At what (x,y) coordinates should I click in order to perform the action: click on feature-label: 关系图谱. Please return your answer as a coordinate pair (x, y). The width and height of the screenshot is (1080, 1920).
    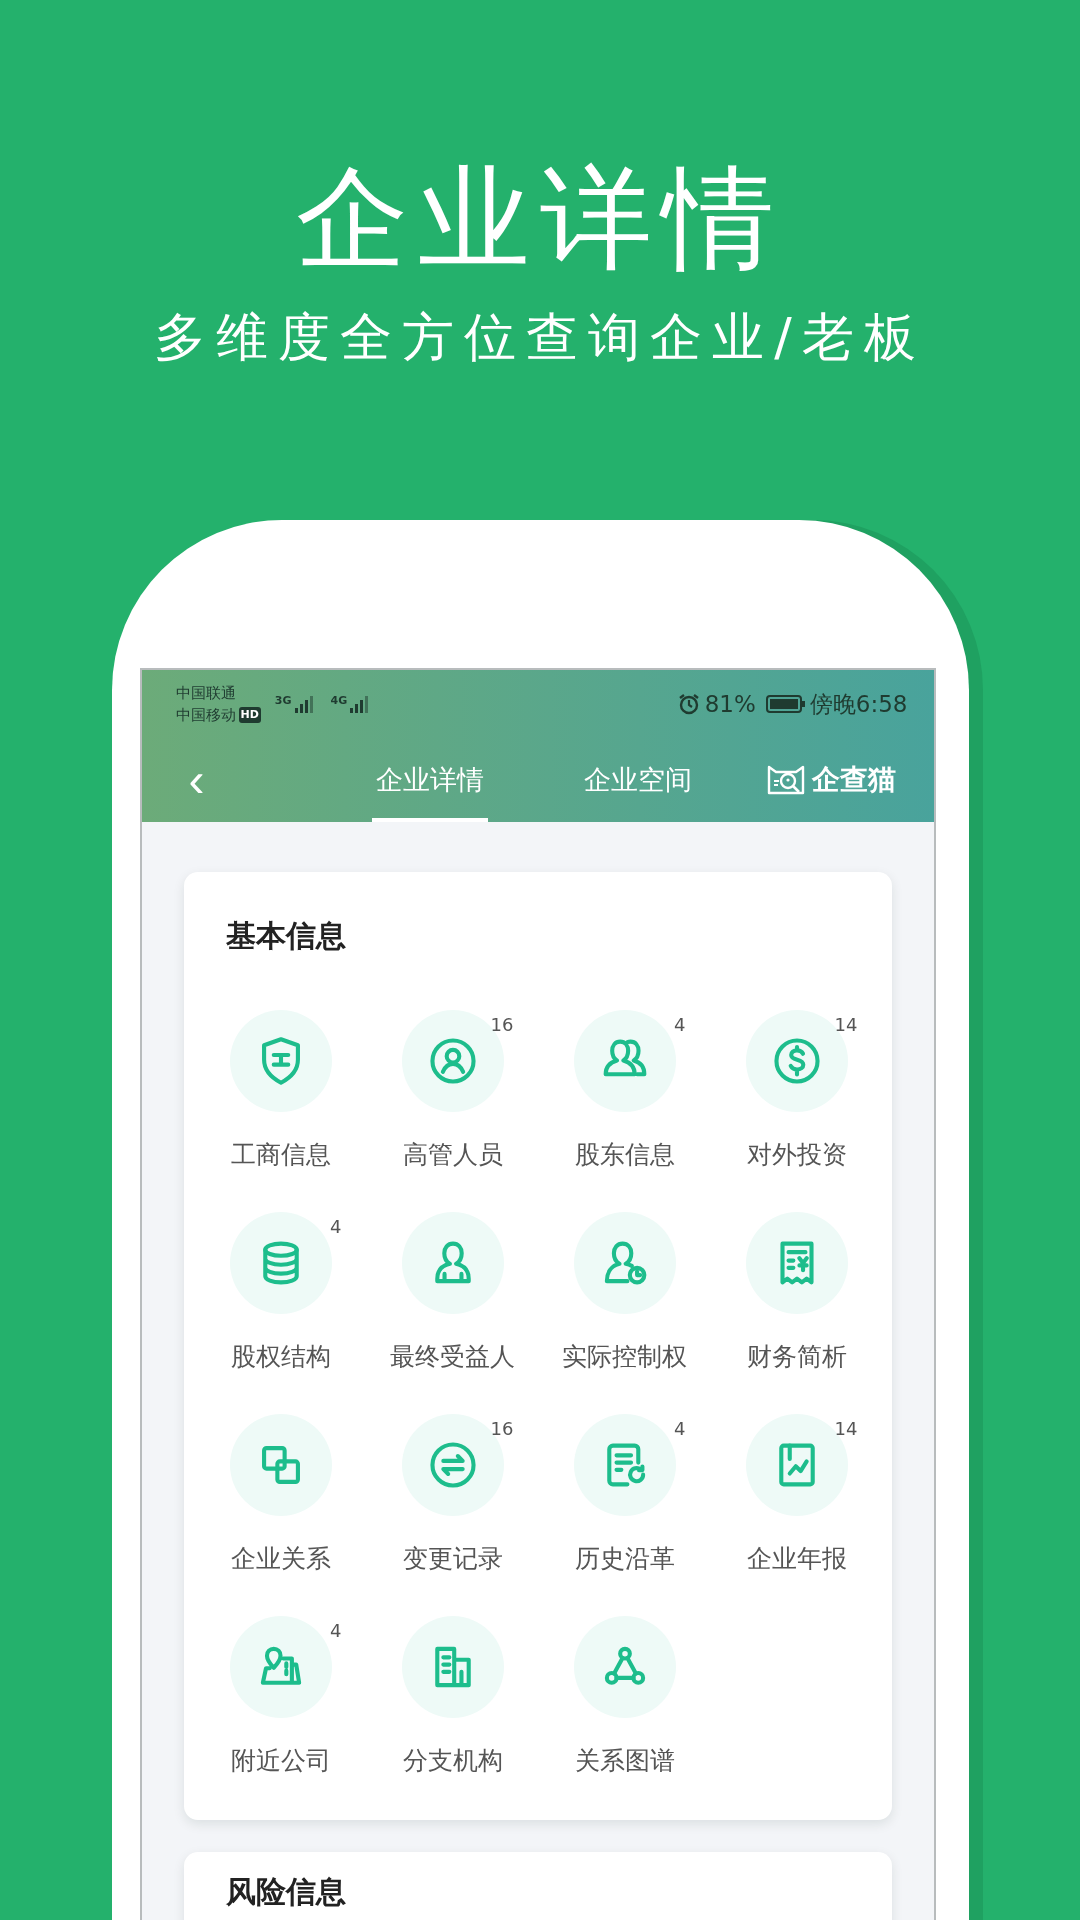
    Looking at the image, I should click on (624, 1761).